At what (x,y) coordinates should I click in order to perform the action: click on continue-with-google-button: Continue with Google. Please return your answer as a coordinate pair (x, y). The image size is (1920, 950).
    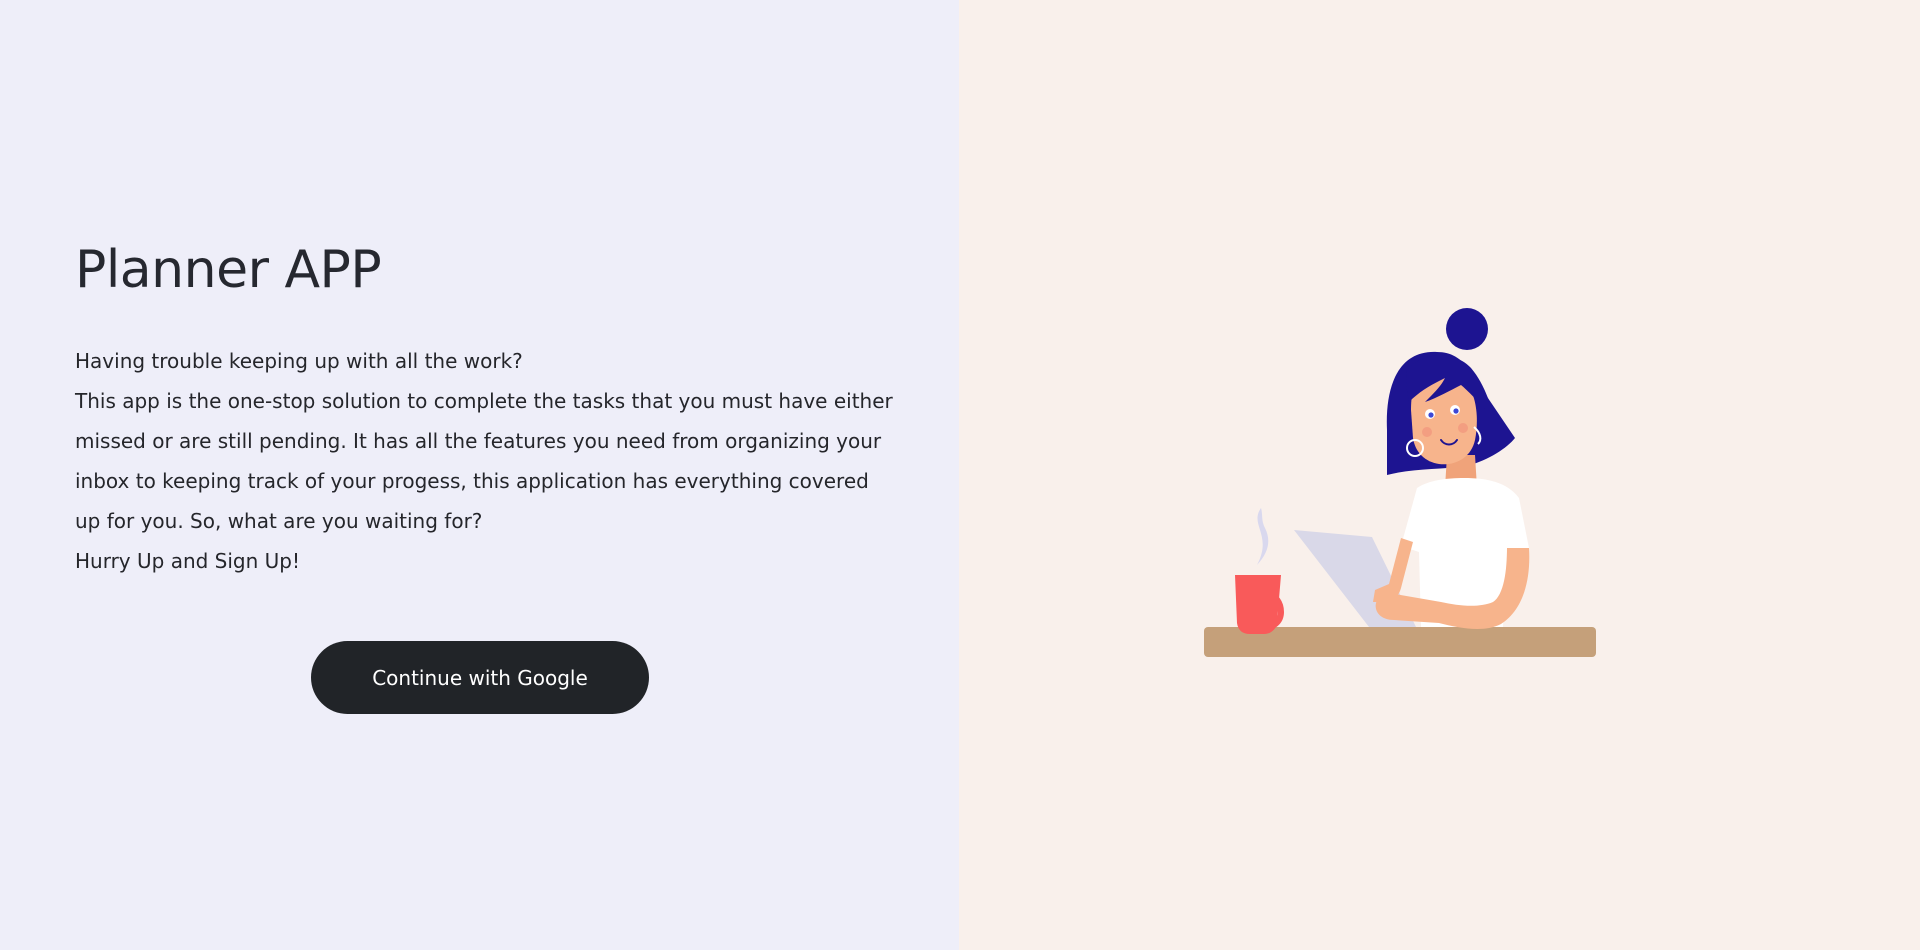
    Looking at the image, I should click on (480, 677).